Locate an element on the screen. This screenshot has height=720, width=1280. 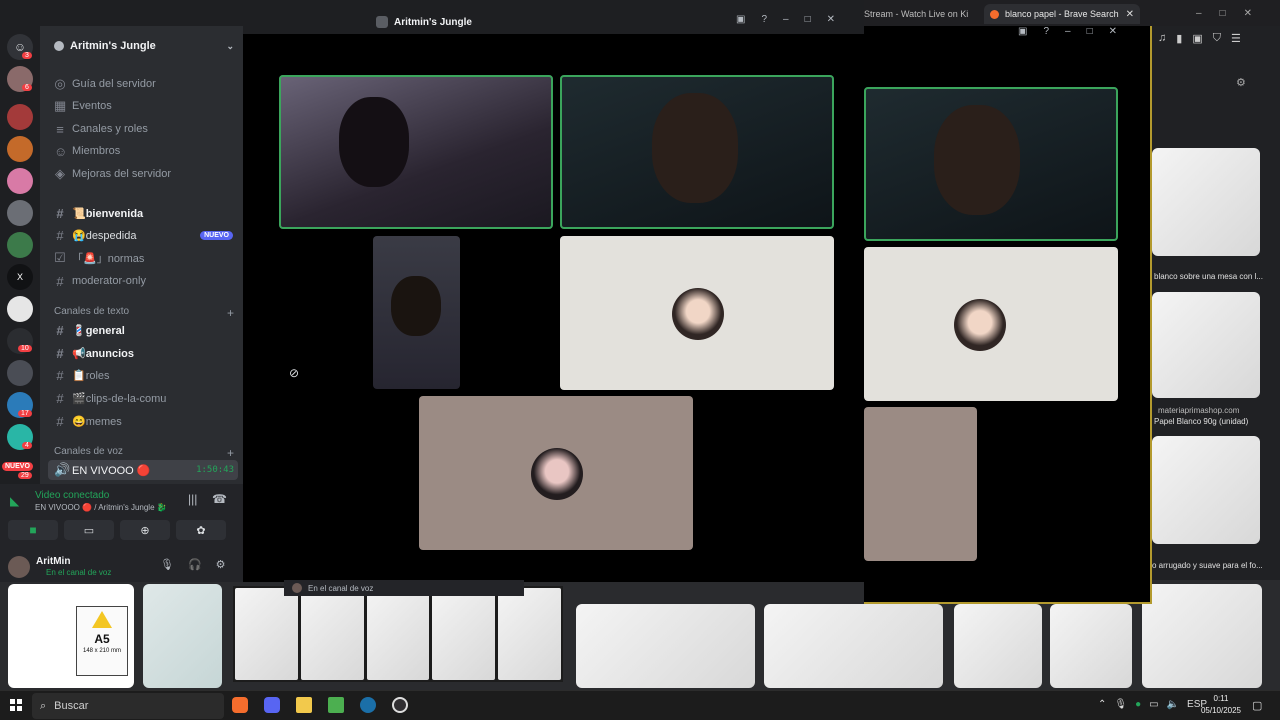
chevron-up-icon: ⌃ is located at coordinates (1102, 704).